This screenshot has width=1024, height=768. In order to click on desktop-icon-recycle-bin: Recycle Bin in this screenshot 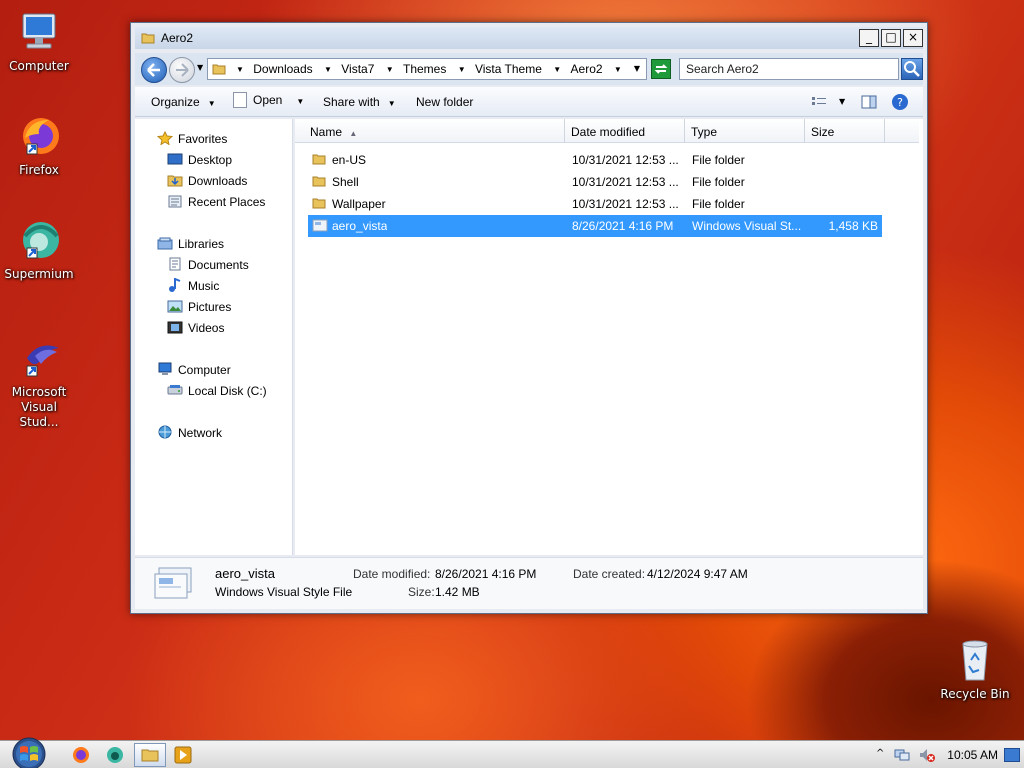, I will do `click(975, 669)`.